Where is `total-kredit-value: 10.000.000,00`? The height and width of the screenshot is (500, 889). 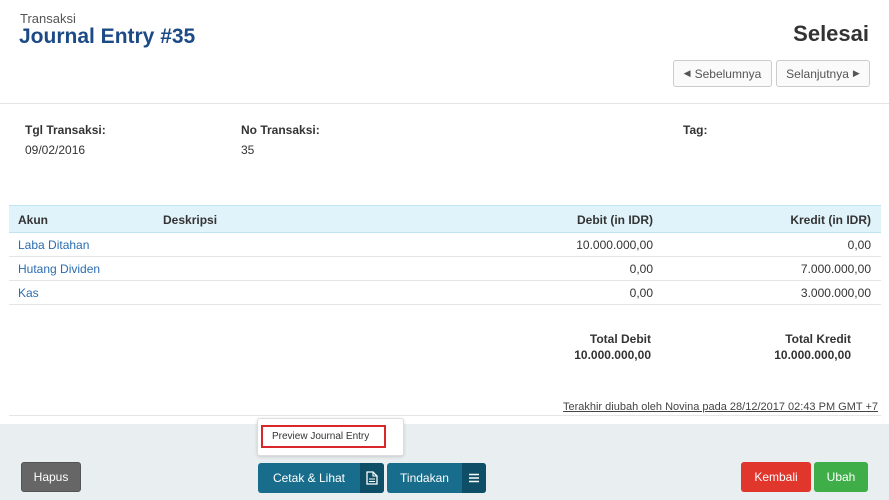 total-kredit-value: 10.000.000,00 is located at coordinates (812, 355).